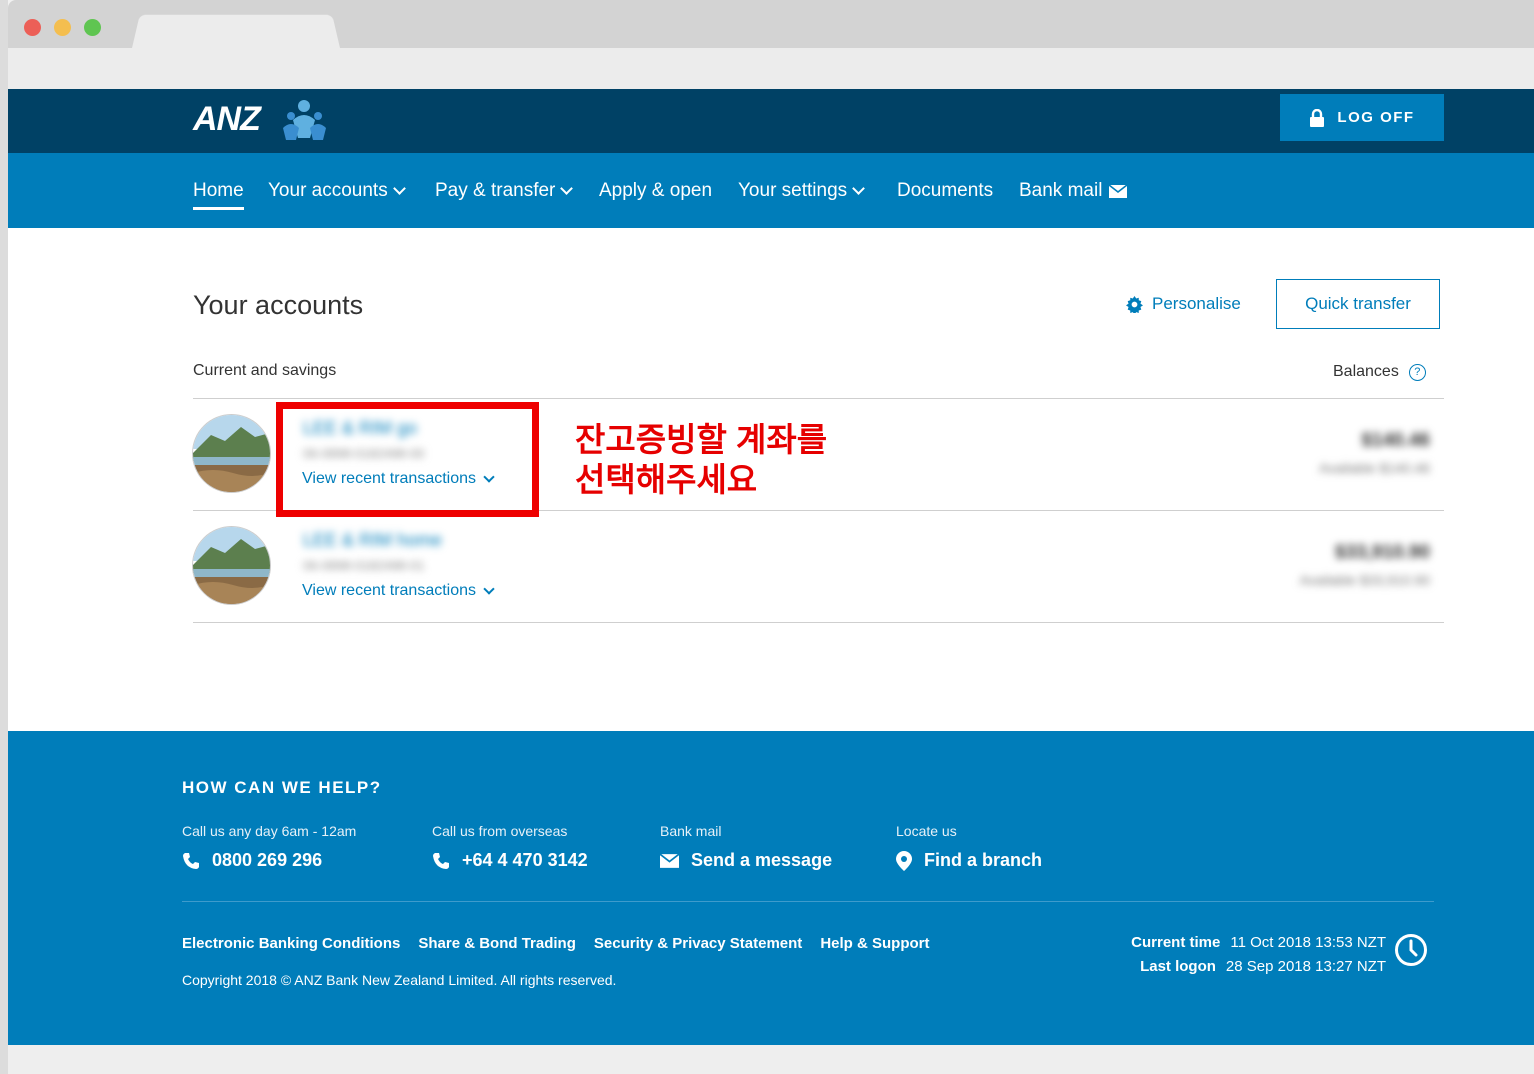 The image size is (1534, 1074). Describe the element at coordinates (793, 190) in the screenshot. I see `nav-your-settings-label: Your settings` at that location.